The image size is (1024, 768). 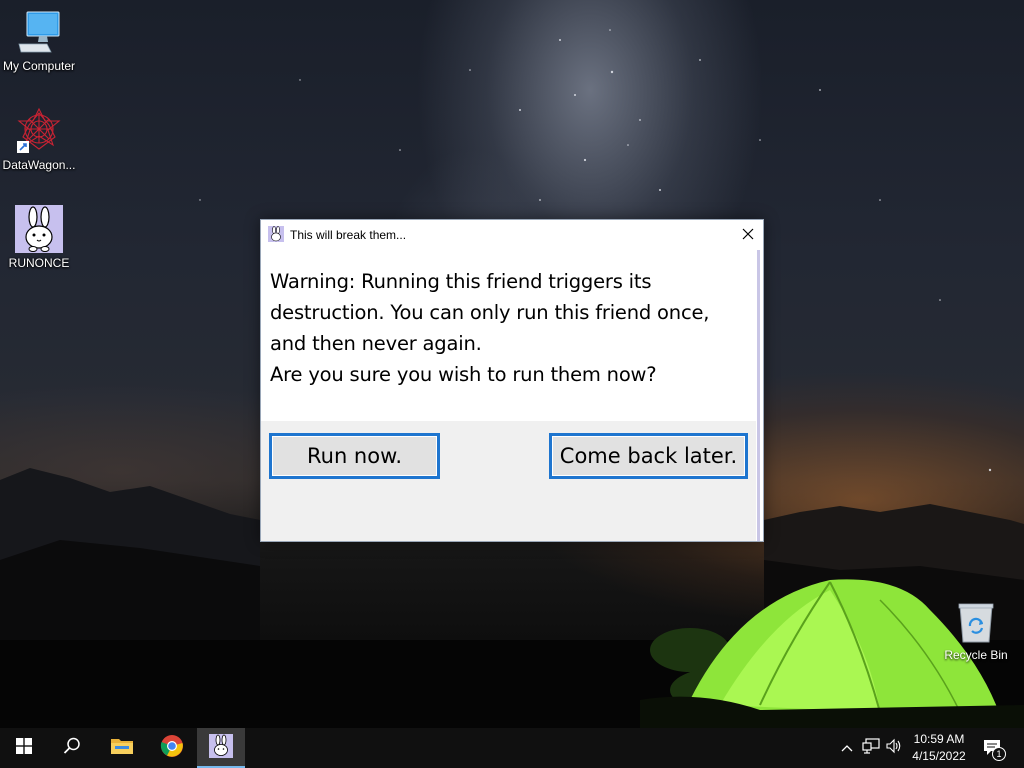 What do you see at coordinates (939, 748) in the screenshot?
I see `taskbar-clock: 10:59 AM 4/15/2022` at bounding box center [939, 748].